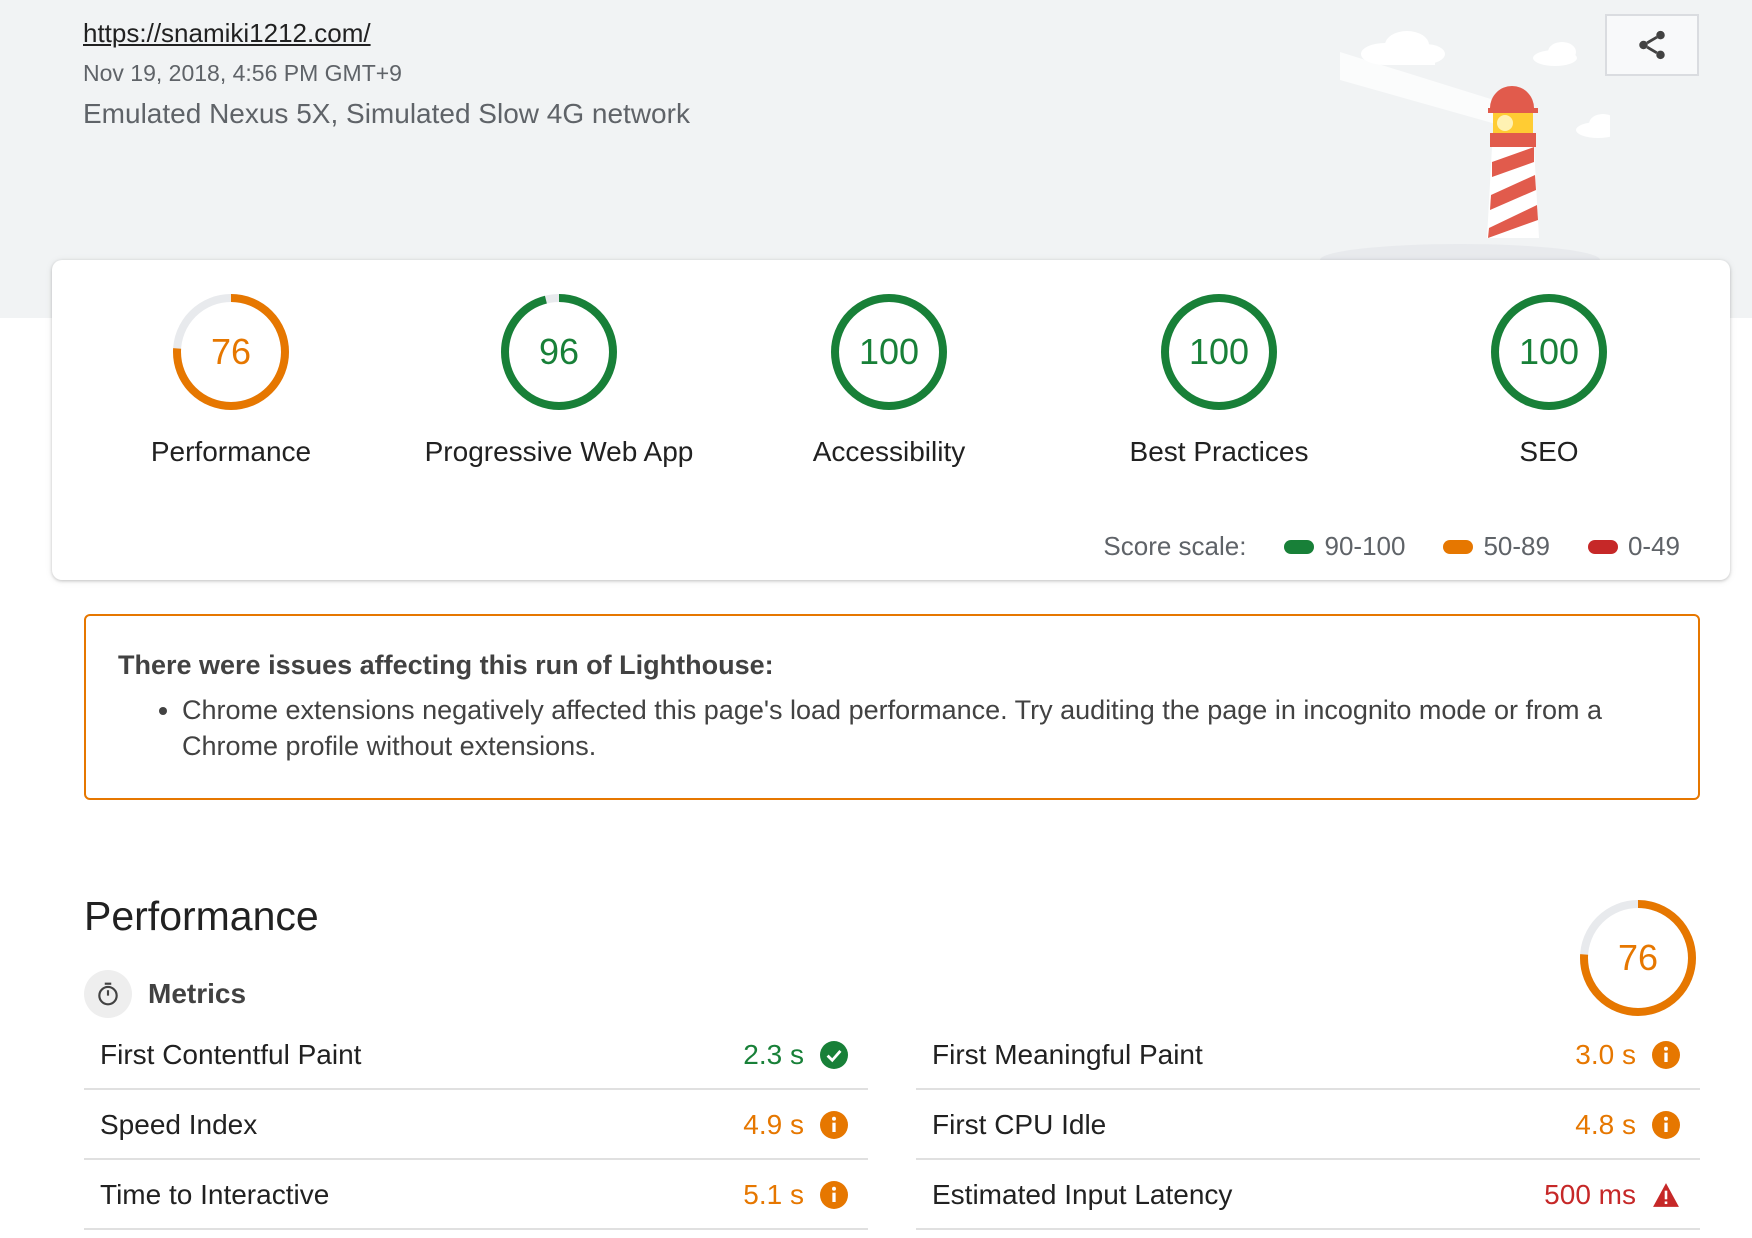  I want to click on gauge-accessibility: 100 Accessibility, so click(889, 380).